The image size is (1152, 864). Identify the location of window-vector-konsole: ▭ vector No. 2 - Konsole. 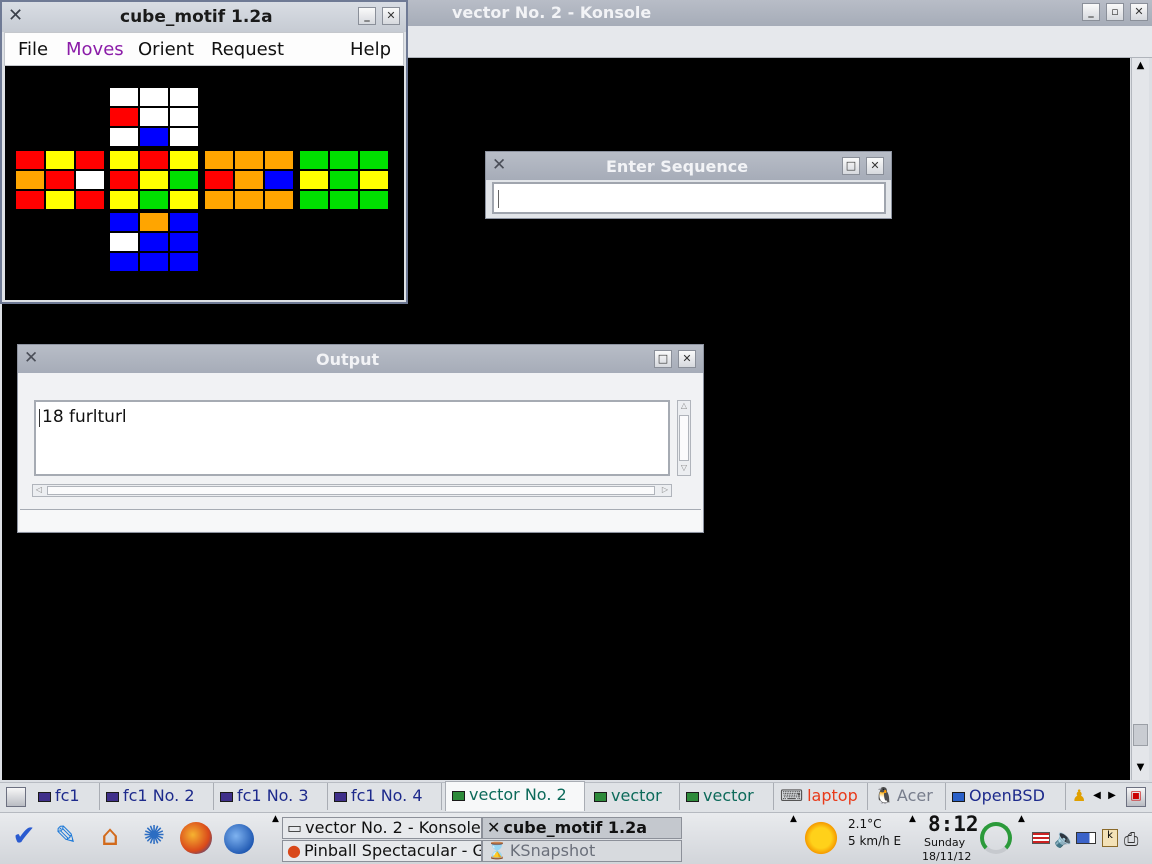
(382, 828).